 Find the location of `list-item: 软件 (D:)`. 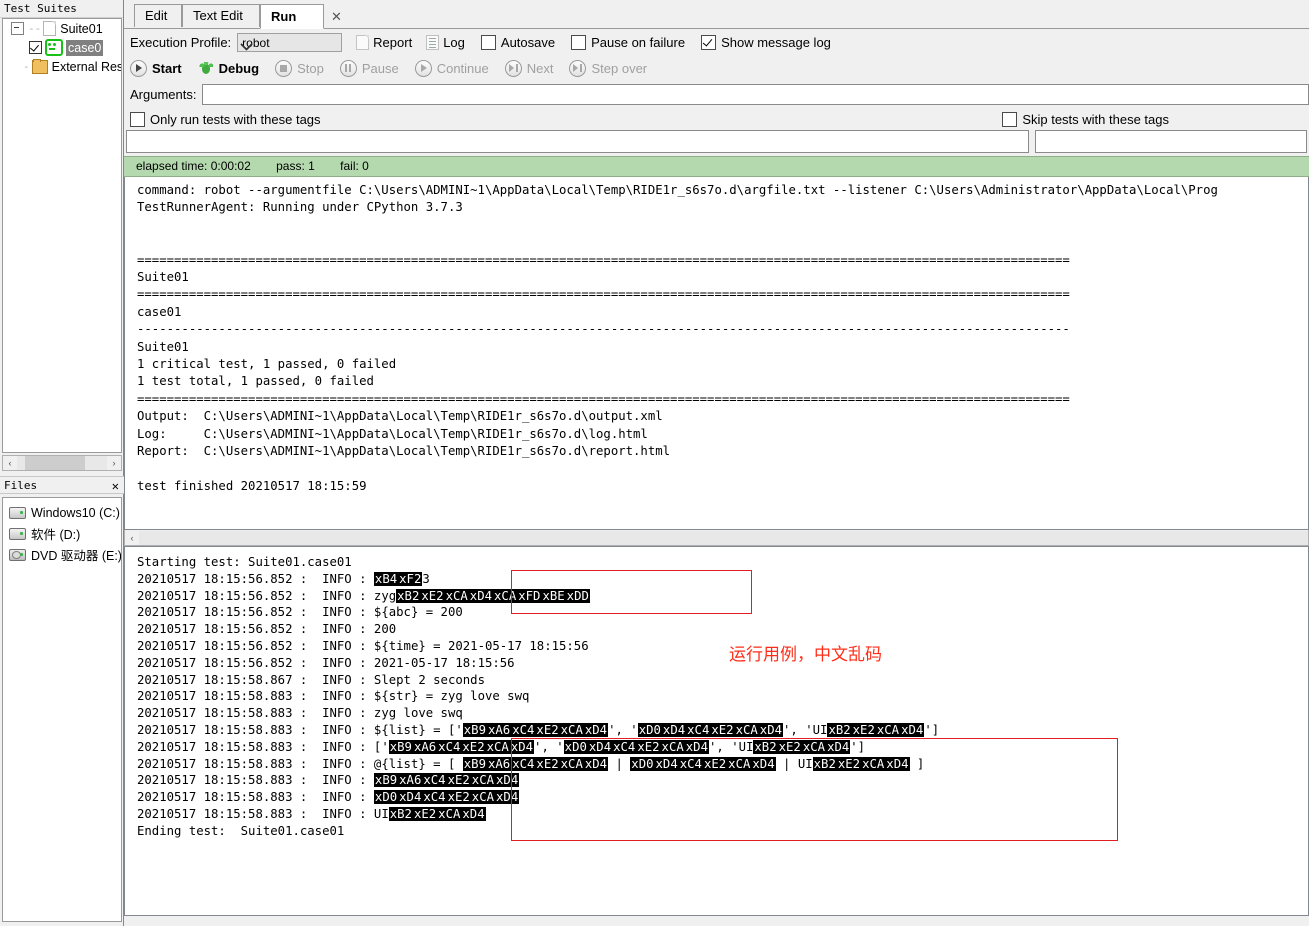

list-item: 软件 (D:) is located at coordinates (62, 533).